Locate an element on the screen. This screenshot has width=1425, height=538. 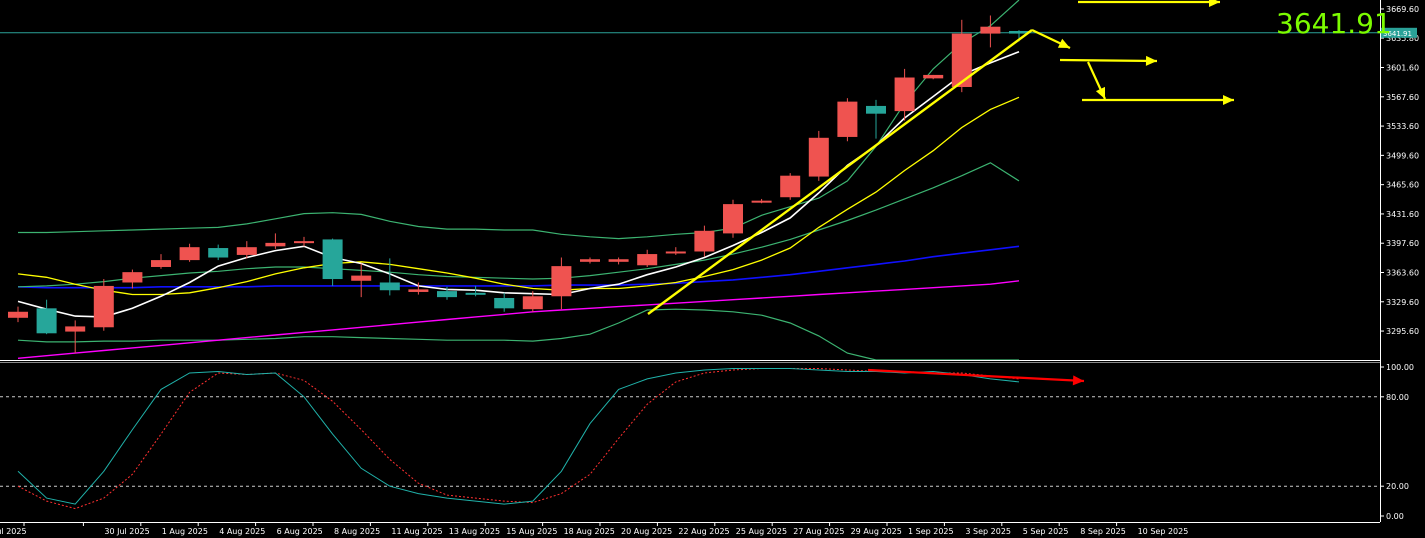
level-arrow-middle-shaft is located at coordinates (1108, 60).